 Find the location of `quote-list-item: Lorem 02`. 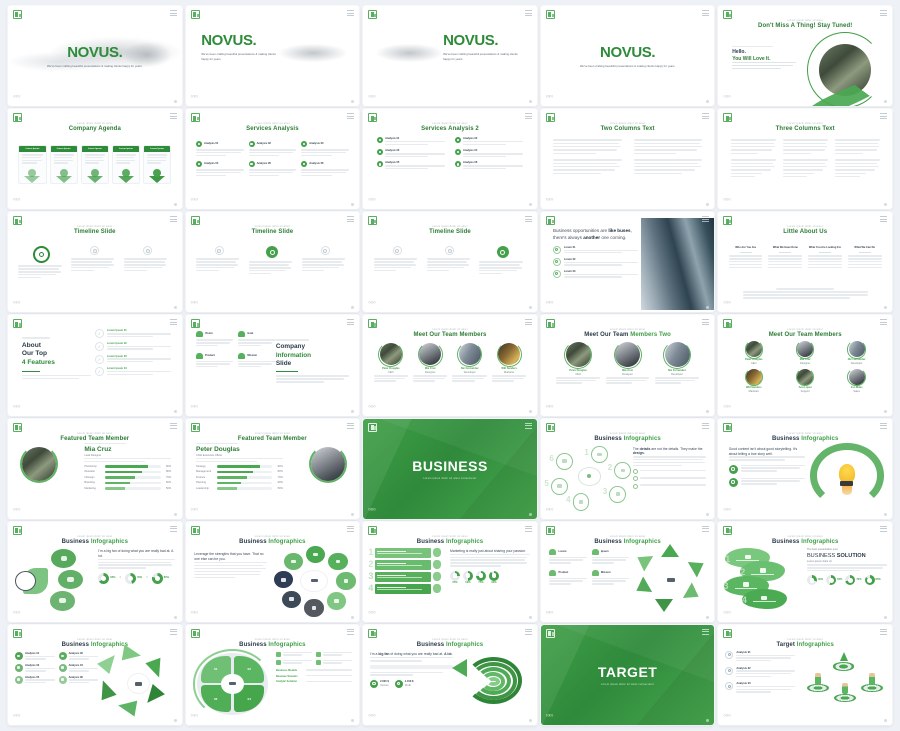

quote-list-item: Lorem 02 is located at coordinates (595, 262).